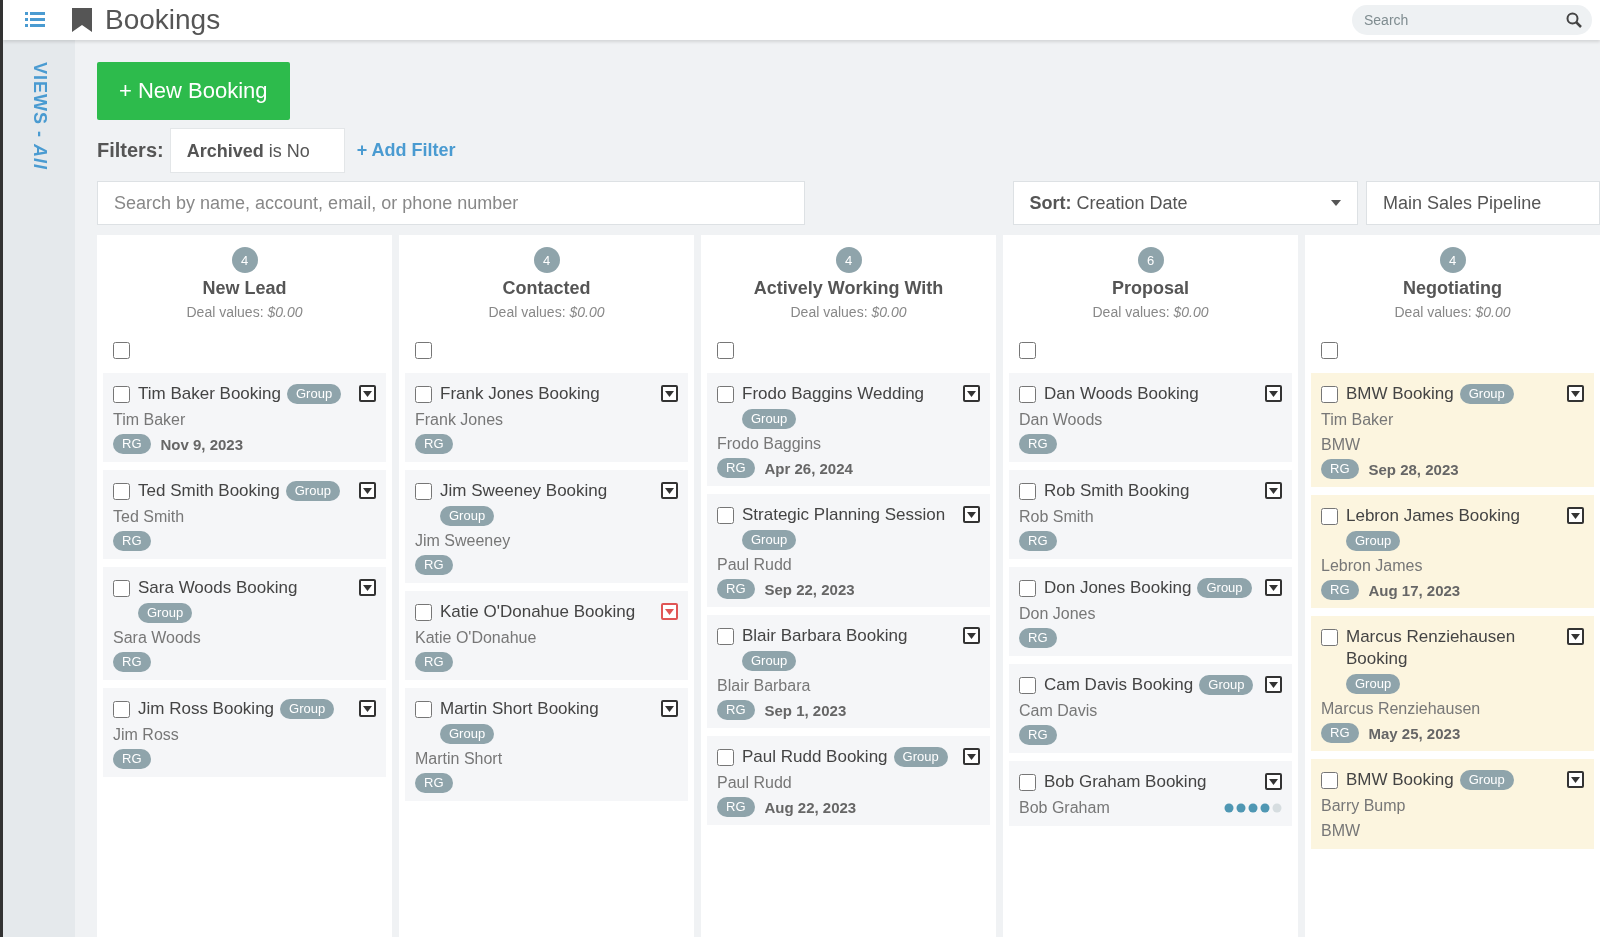 Image resolution: width=1600 pixels, height=937 pixels. Describe the element at coordinates (1125, 782) in the screenshot. I see `booking-title: Bob Graham Booking` at that location.